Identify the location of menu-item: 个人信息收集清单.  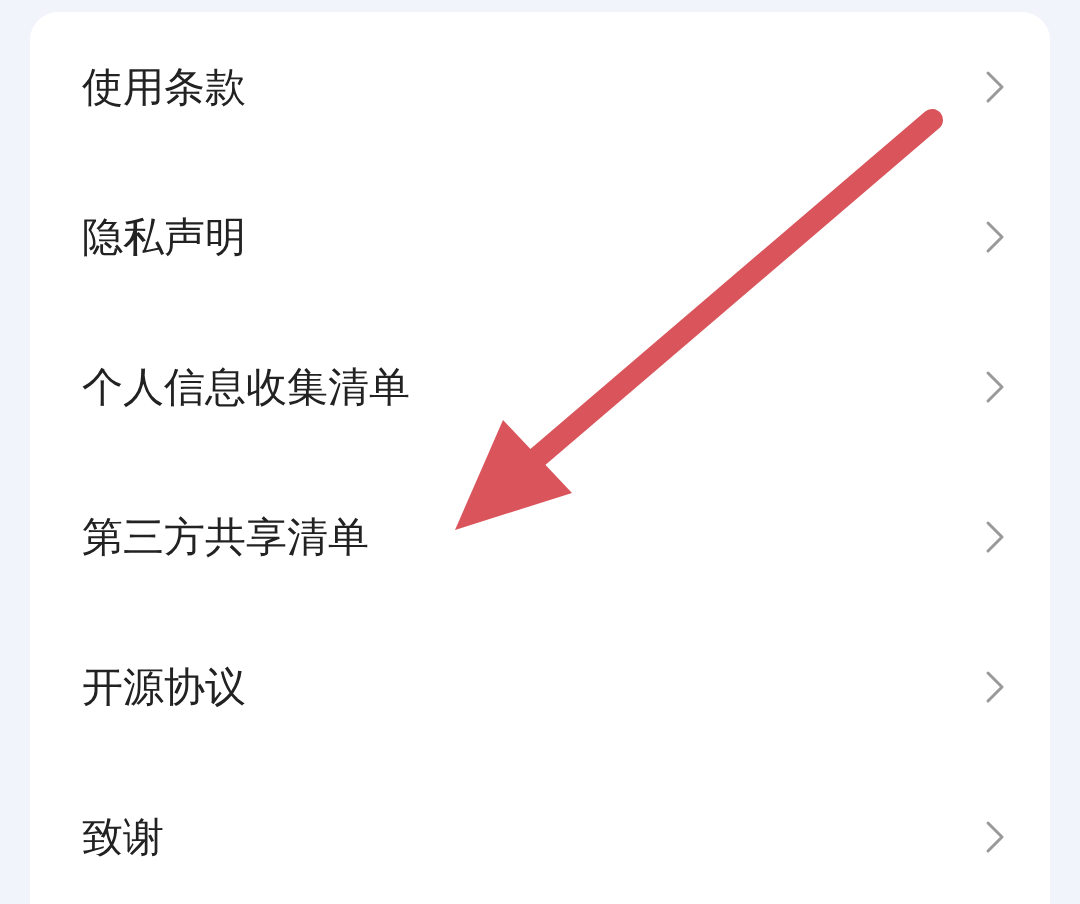
(543, 387).